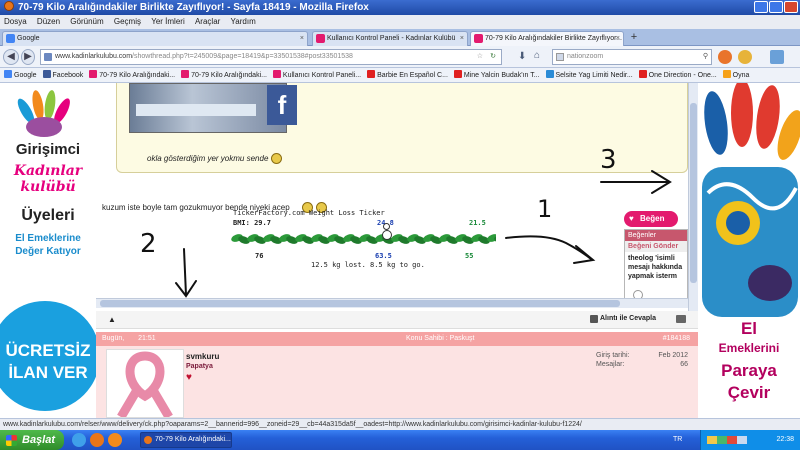 This screenshot has width=800, height=450. What do you see at coordinates (628, 318) in the screenshot?
I see `quote-reply-button: Alıntı ile Cevapla` at bounding box center [628, 318].